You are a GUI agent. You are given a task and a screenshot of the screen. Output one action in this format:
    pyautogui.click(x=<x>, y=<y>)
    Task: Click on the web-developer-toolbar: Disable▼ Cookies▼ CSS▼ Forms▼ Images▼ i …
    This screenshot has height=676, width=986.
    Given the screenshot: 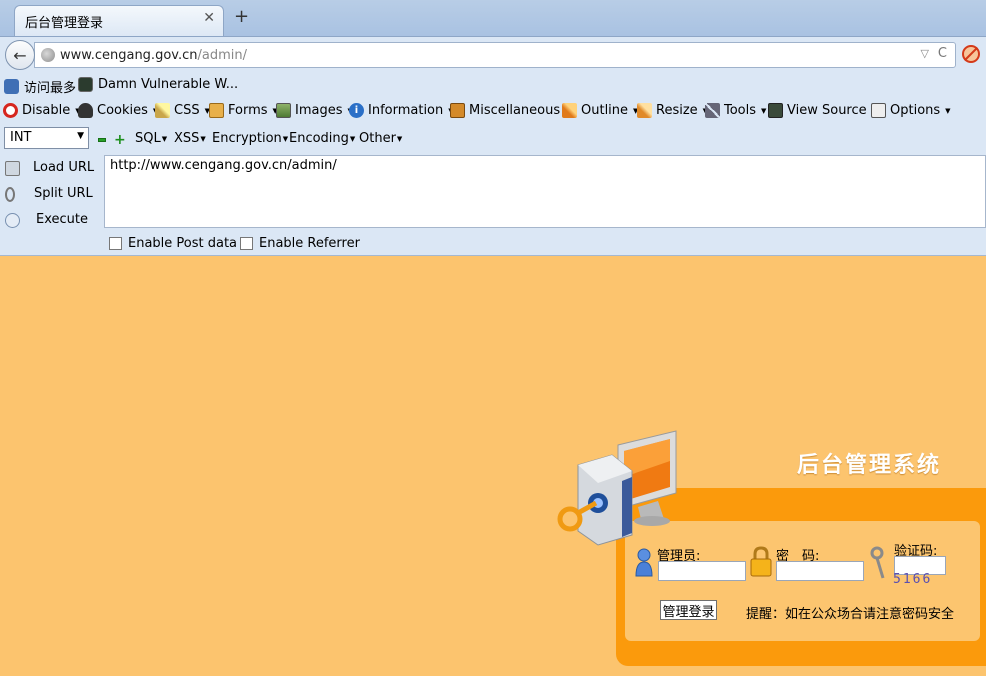 What is the action you would take?
    pyautogui.click(x=493, y=111)
    